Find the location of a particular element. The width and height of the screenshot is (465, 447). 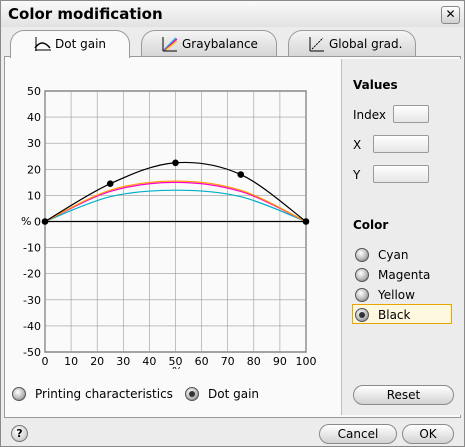

tab-label: Dot gain is located at coordinates (81, 44).